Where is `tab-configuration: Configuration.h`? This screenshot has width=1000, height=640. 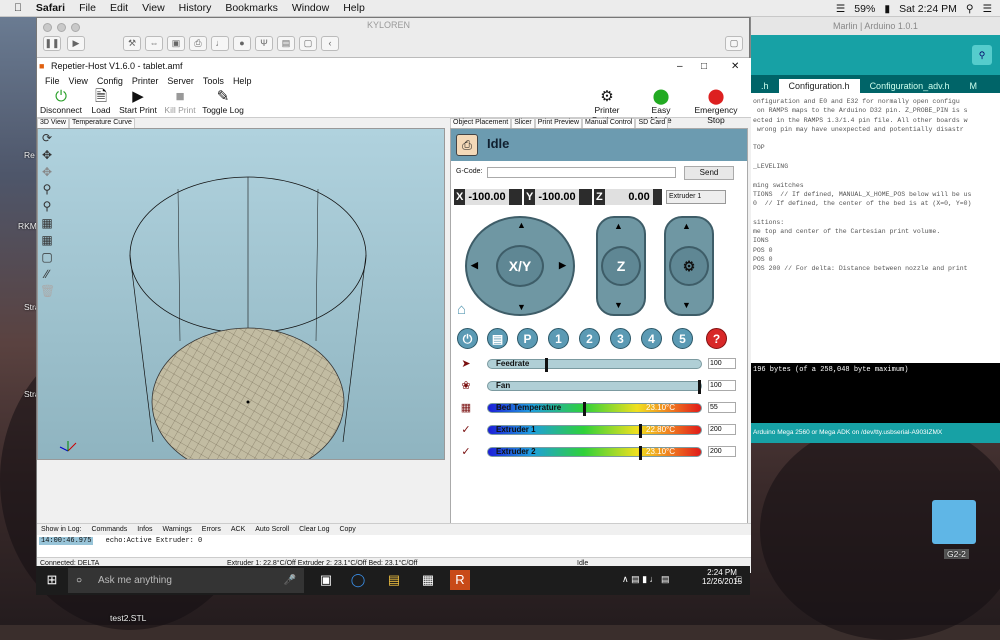 tab-configuration: Configuration.h is located at coordinates (819, 86).